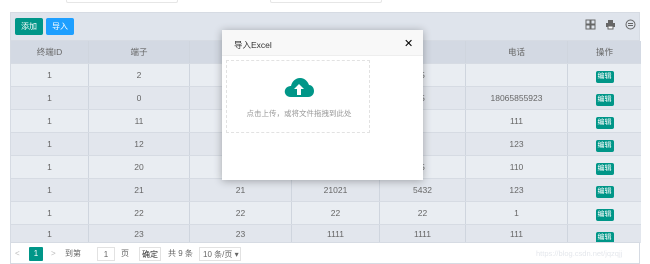  What do you see at coordinates (139, 75) in the screenshot?
I see `table-cell: 2` at bounding box center [139, 75].